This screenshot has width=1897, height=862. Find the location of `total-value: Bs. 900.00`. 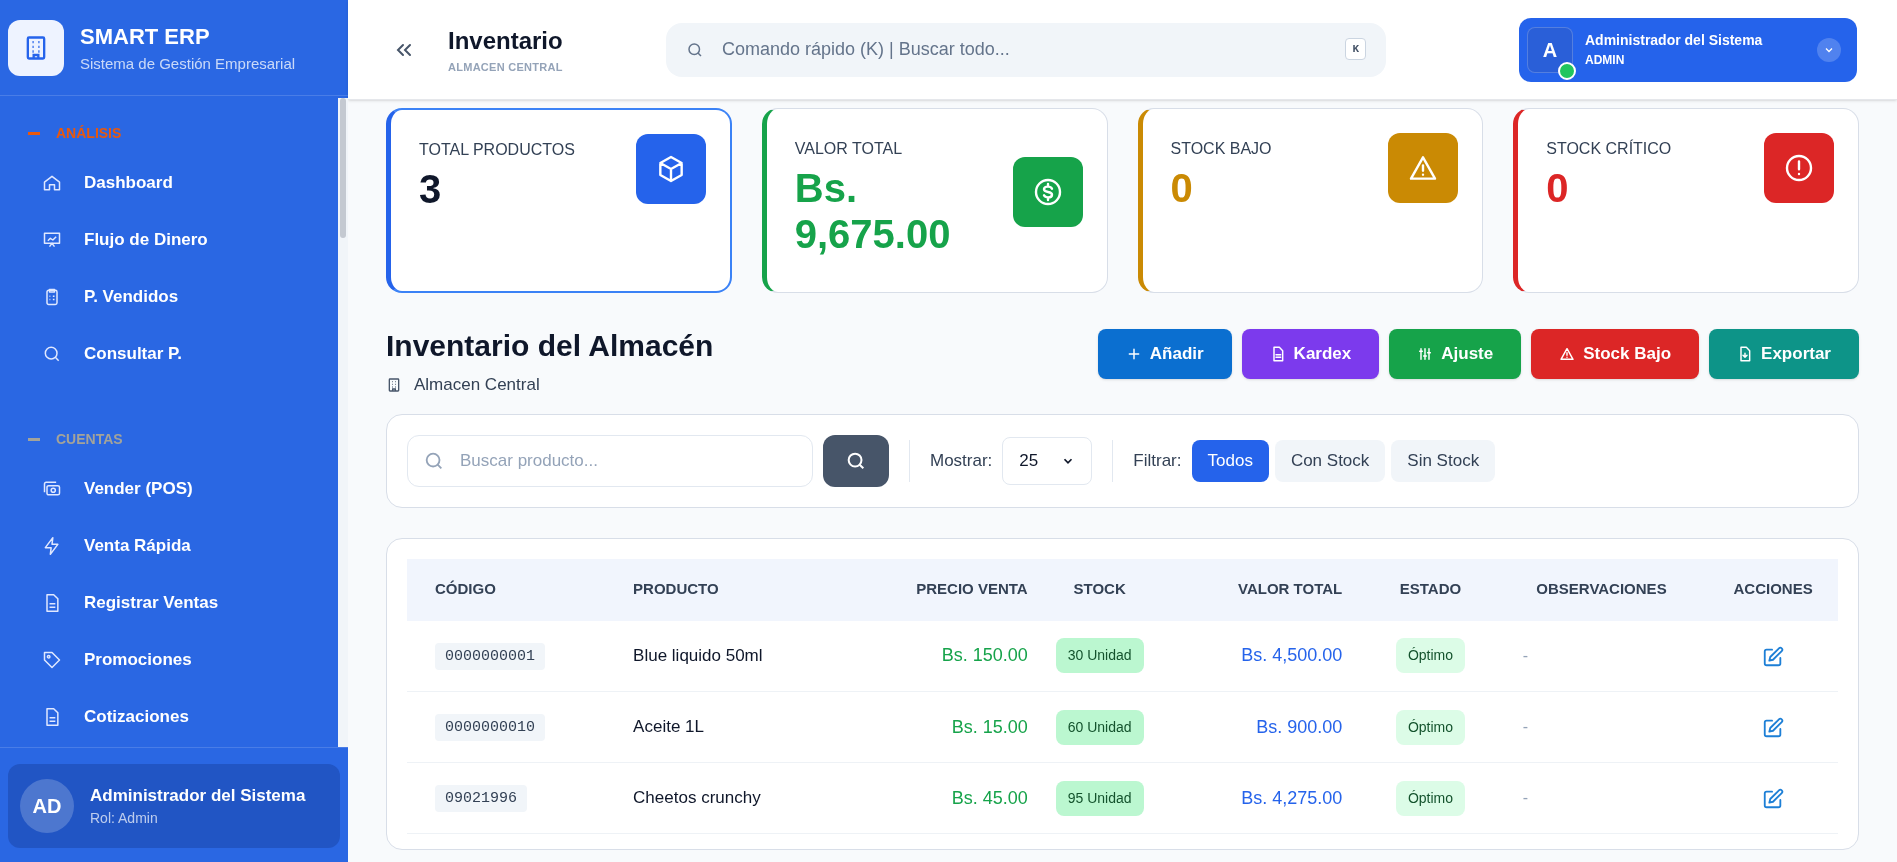

total-value: Bs. 900.00 is located at coordinates (1299, 726).